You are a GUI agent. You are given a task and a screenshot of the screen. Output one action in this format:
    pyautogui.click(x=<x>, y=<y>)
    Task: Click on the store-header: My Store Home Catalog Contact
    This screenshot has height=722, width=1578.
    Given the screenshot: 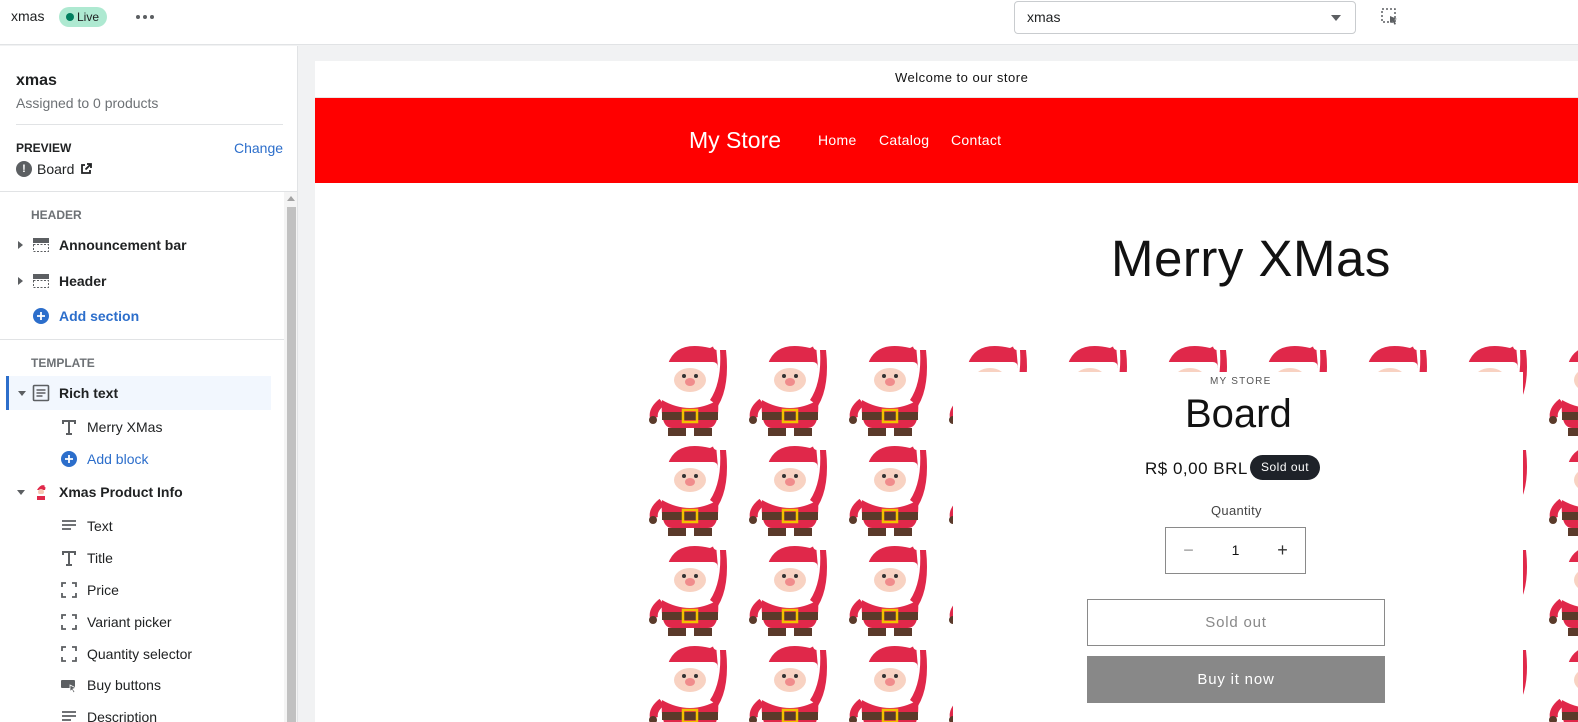 What is the action you would take?
    pyautogui.click(x=946, y=140)
    